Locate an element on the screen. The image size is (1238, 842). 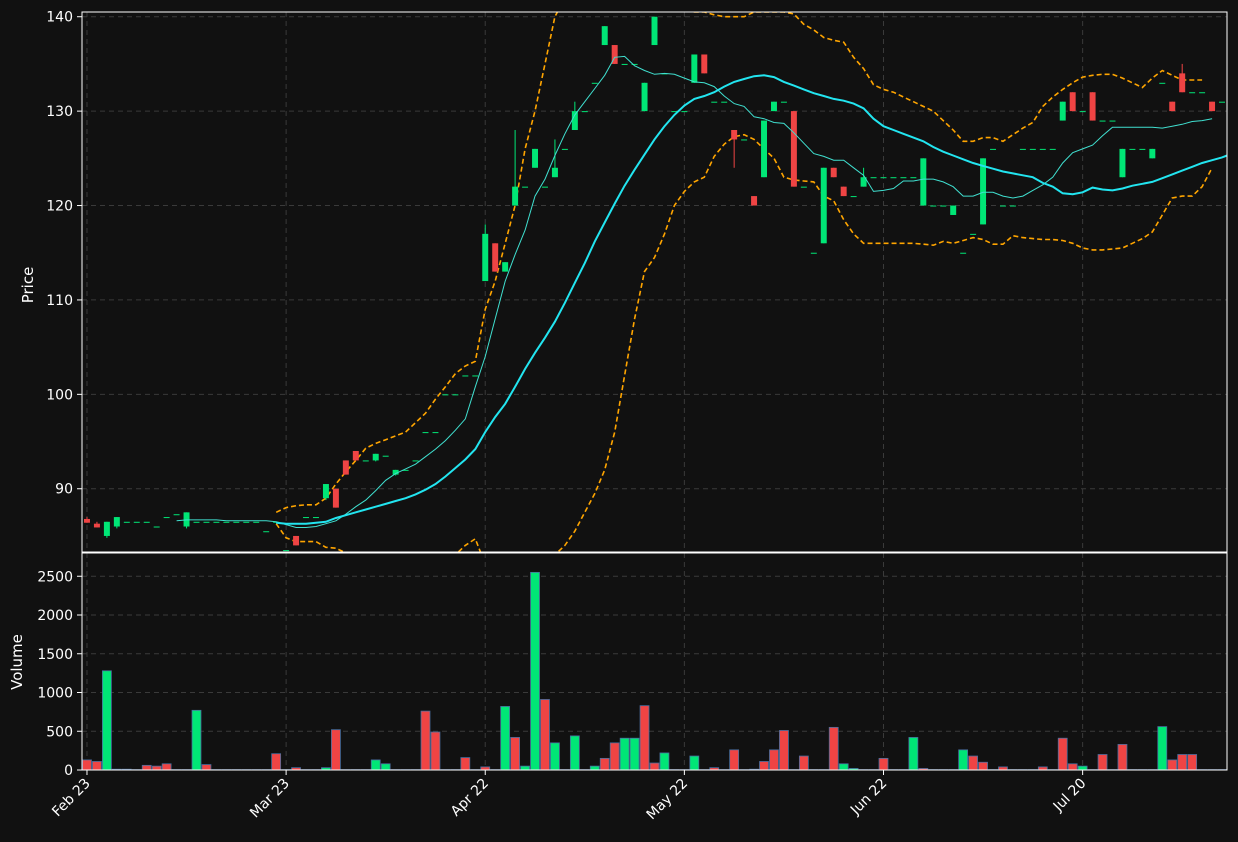
price-tick-label: 100 is located at coordinates (59, 395).